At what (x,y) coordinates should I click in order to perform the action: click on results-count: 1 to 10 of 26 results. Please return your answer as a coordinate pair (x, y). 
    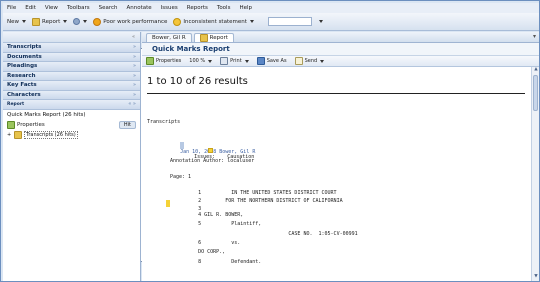
    Looking at the image, I should click on (197, 81).